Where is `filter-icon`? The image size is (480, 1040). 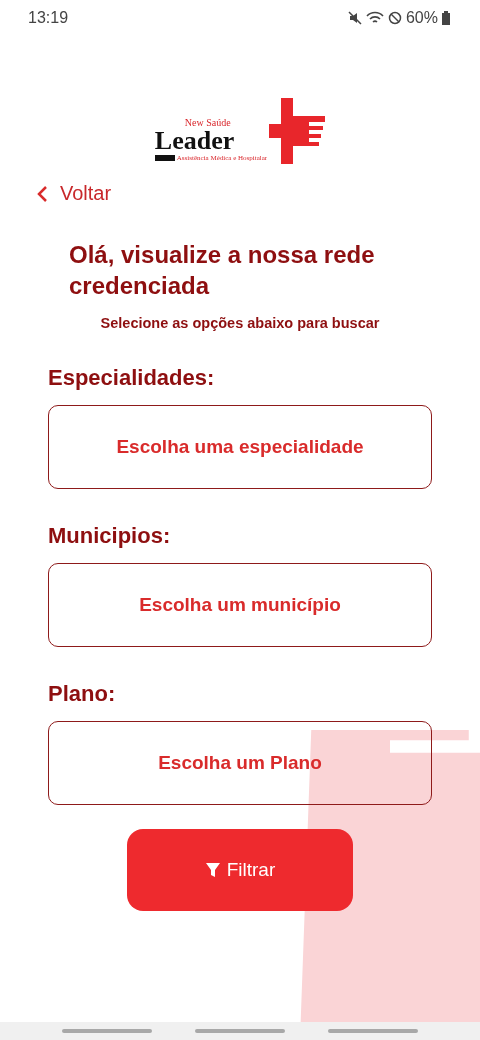
filter-icon is located at coordinates (212, 870).